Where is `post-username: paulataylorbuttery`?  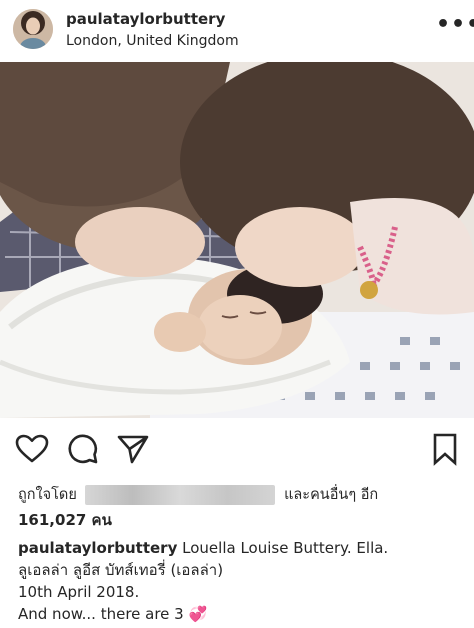 post-username: paulataylorbuttery is located at coordinates (145, 19).